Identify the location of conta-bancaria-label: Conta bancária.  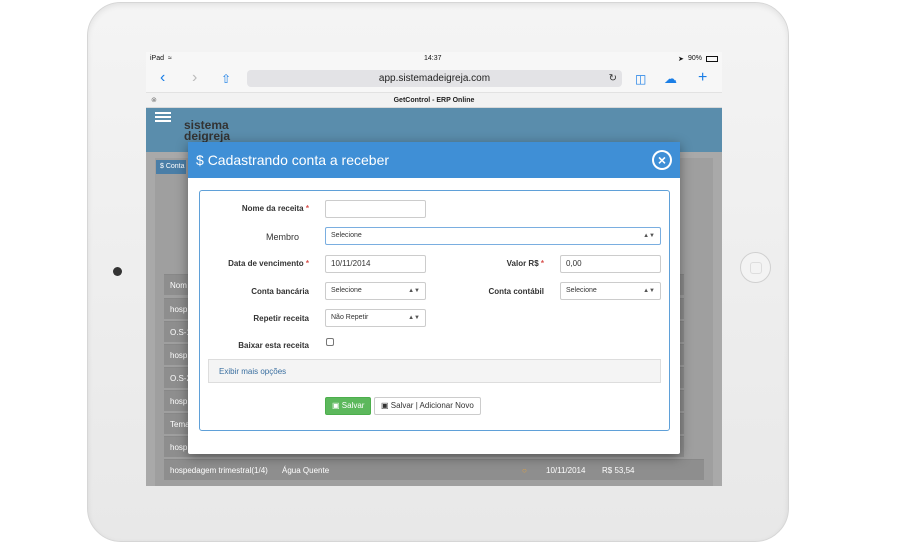
(280, 291).